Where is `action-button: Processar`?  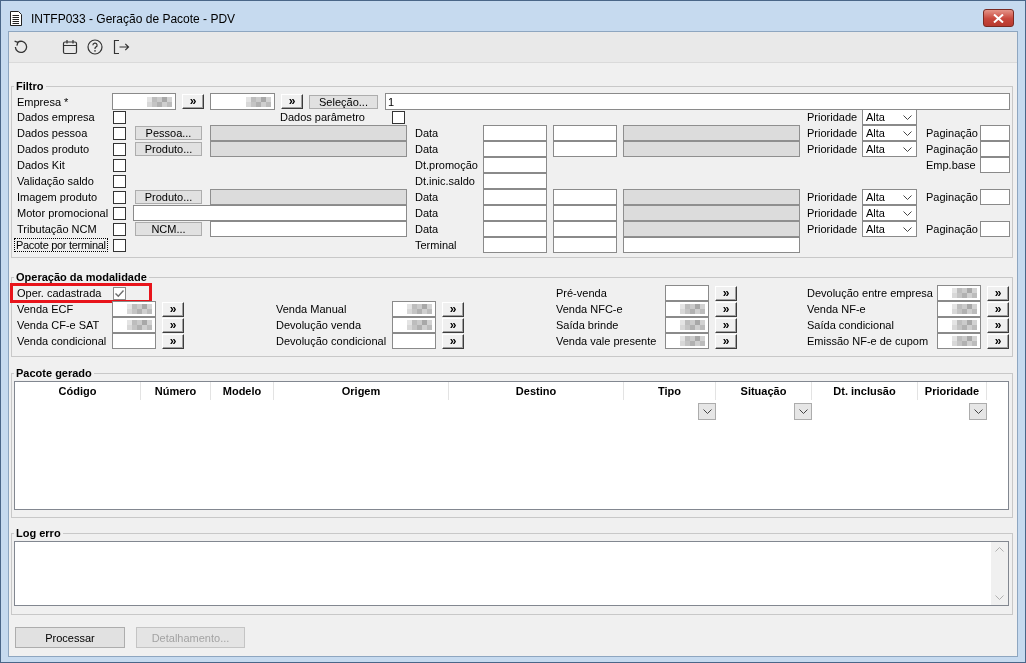
action-button: Processar is located at coordinates (70, 637).